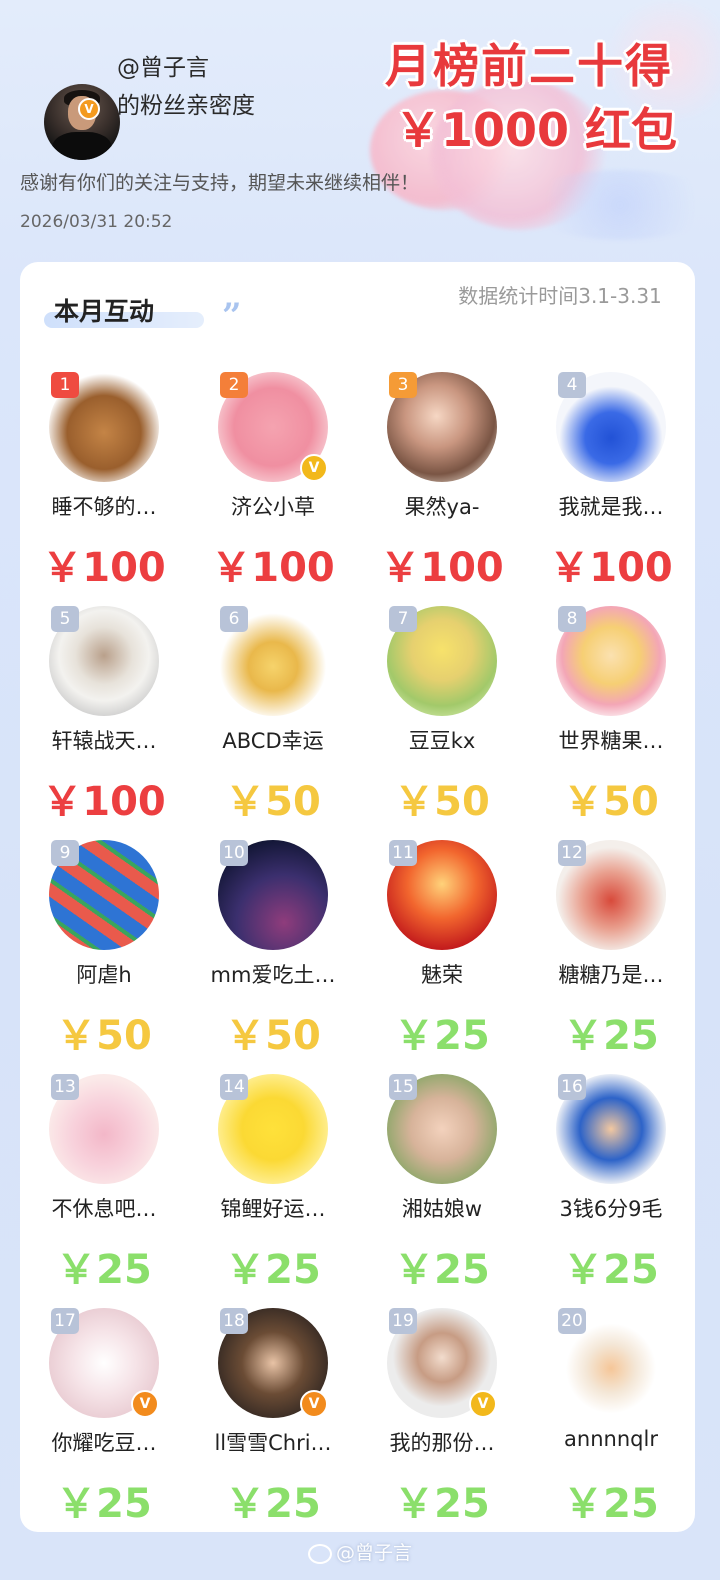  Describe the element at coordinates (104, 974) in the screenshot. I see `fan-name: 阿虐h` at that location.